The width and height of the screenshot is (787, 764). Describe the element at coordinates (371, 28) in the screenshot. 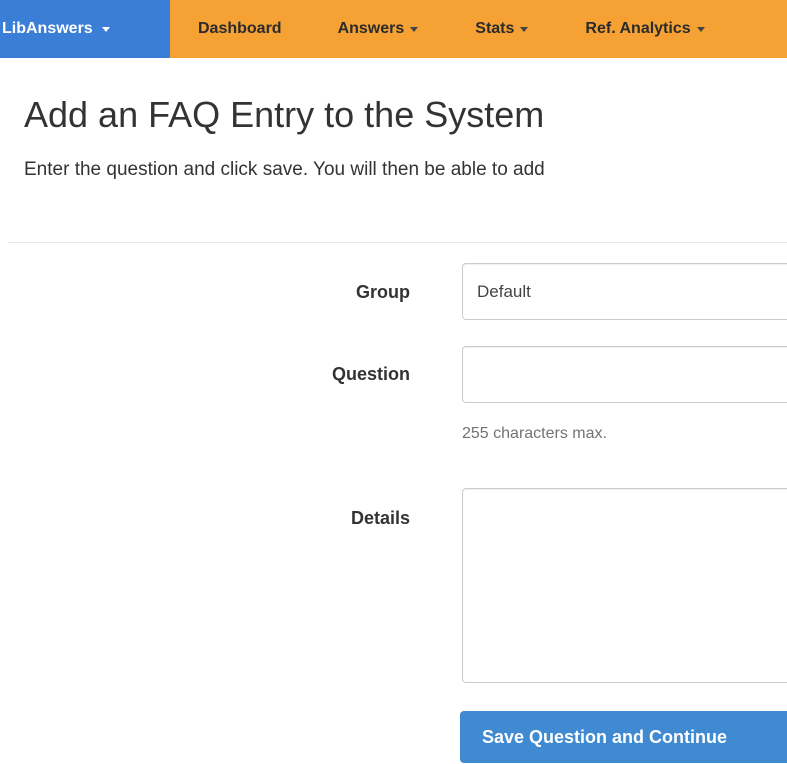

I see `nav-answers-label: Answers` at that location.